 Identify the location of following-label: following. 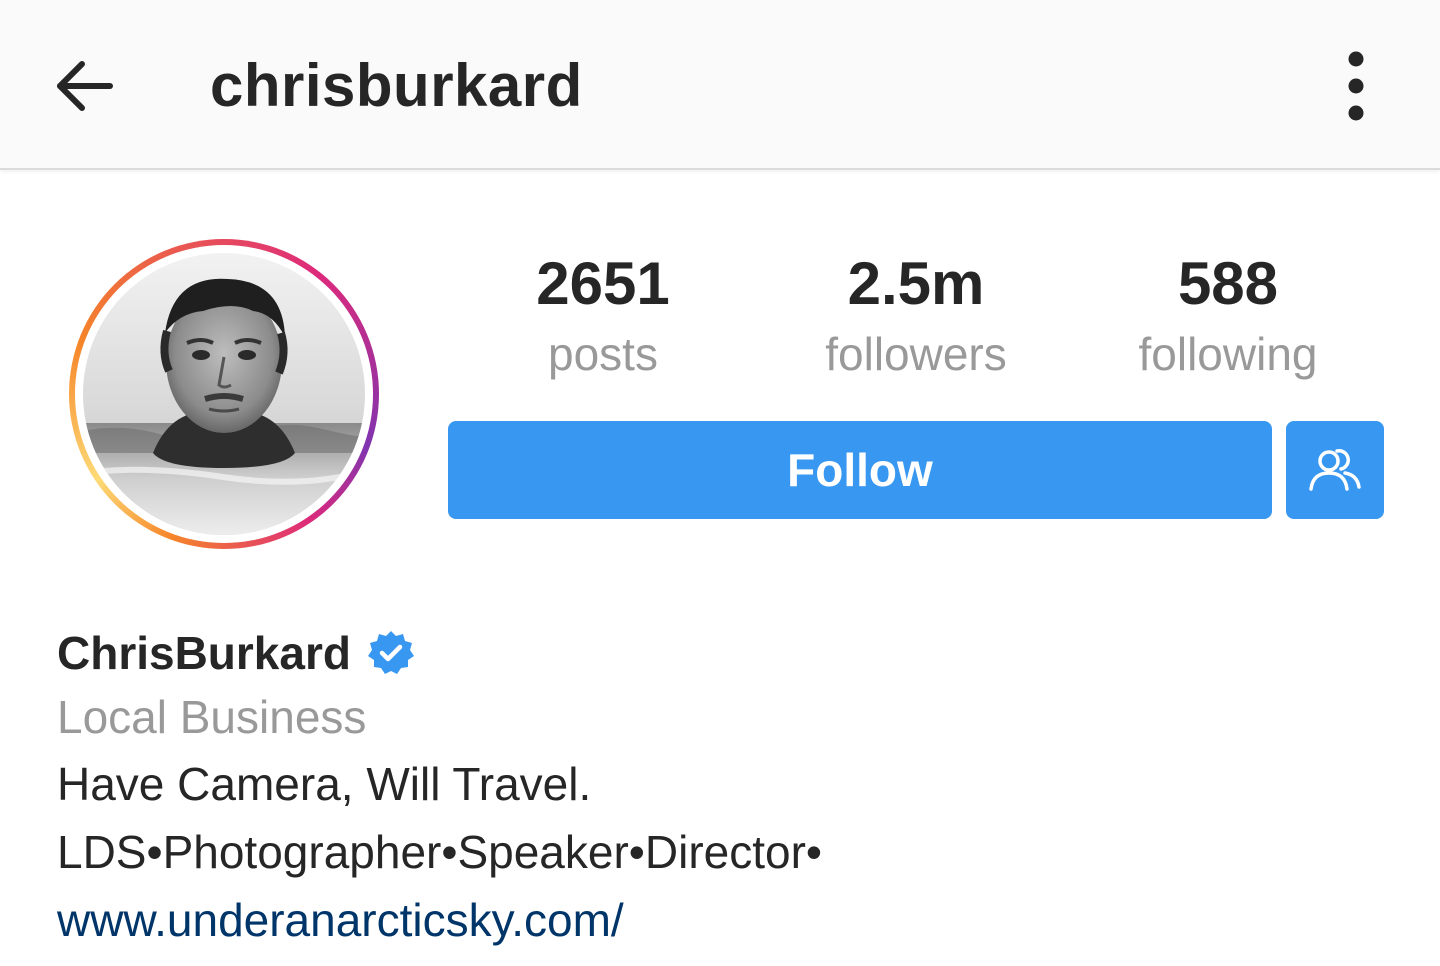
(1228, 354).